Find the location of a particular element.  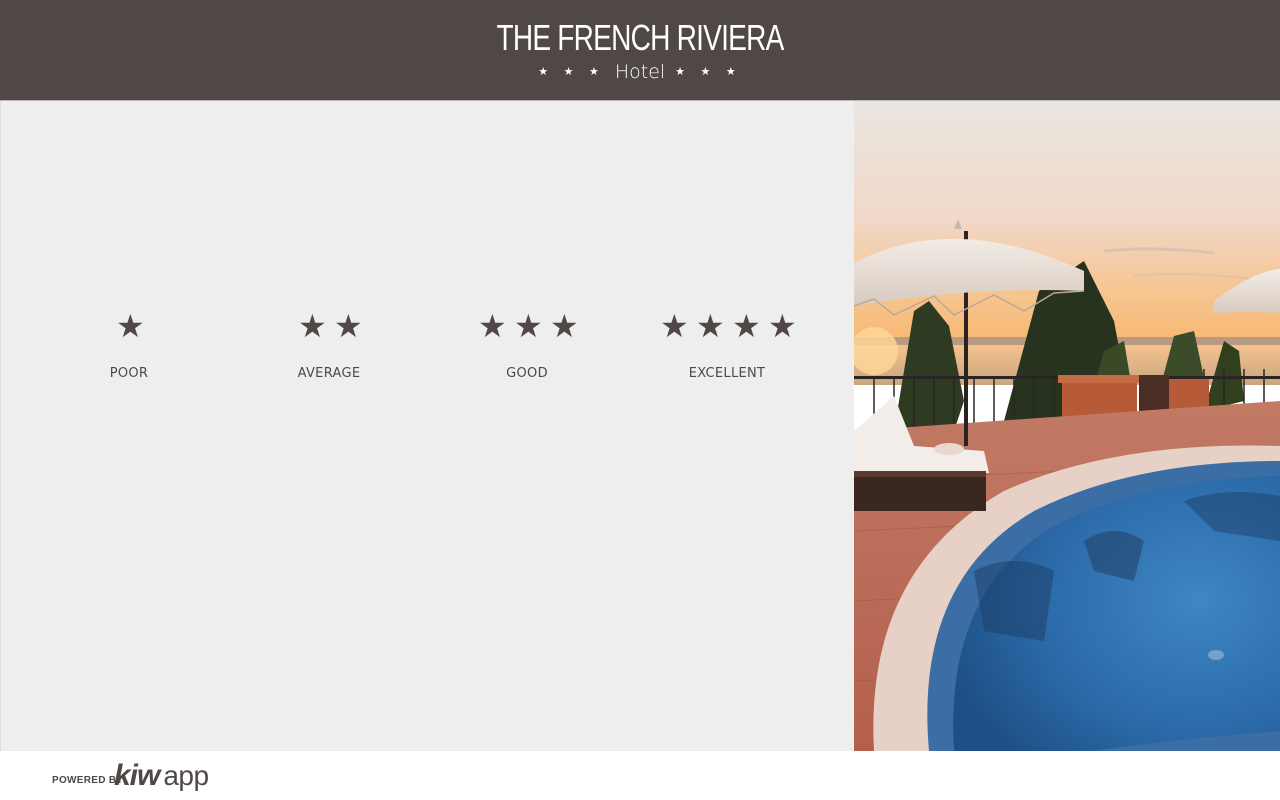

logo-app-text: app is located at coordinates (186, 775).